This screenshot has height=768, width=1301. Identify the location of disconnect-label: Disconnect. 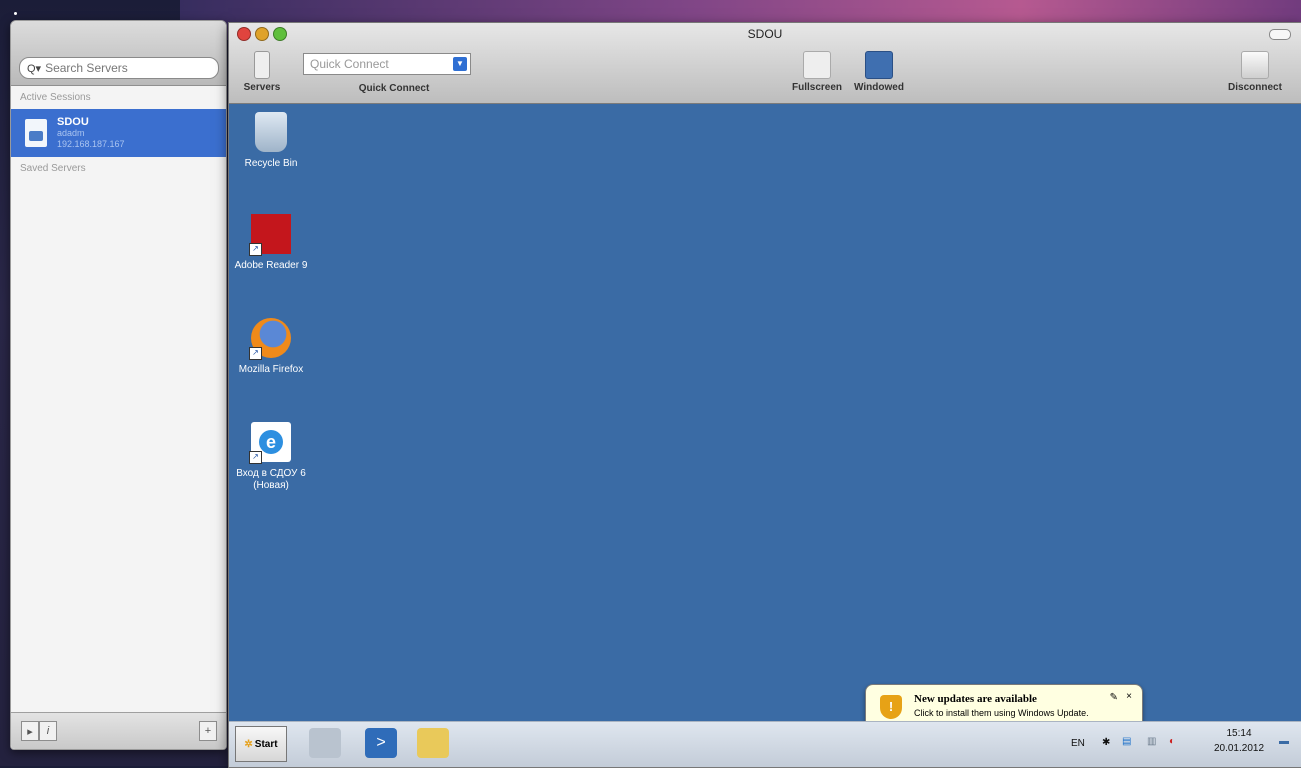
(1255, 87).